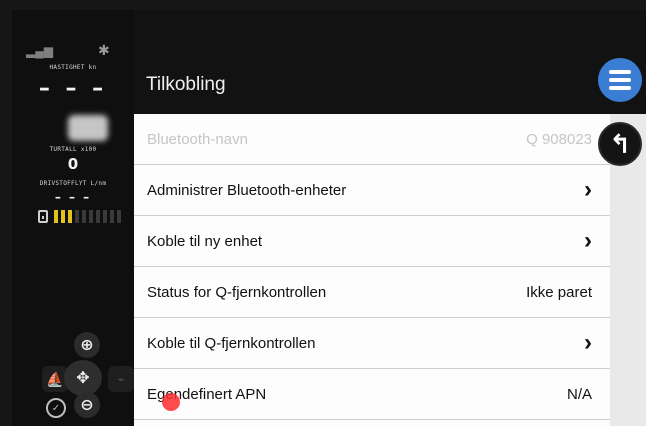 The height and width of the screenshot is (426, 646). What do you see at coordinates (43, 216) in the screenshot?
I see `fuel-tank-icon` at bounding box center [43, 216].